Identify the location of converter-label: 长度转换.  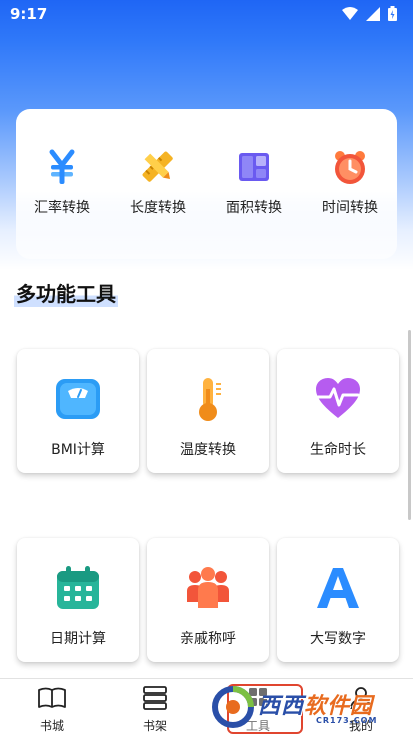
(158, 208).